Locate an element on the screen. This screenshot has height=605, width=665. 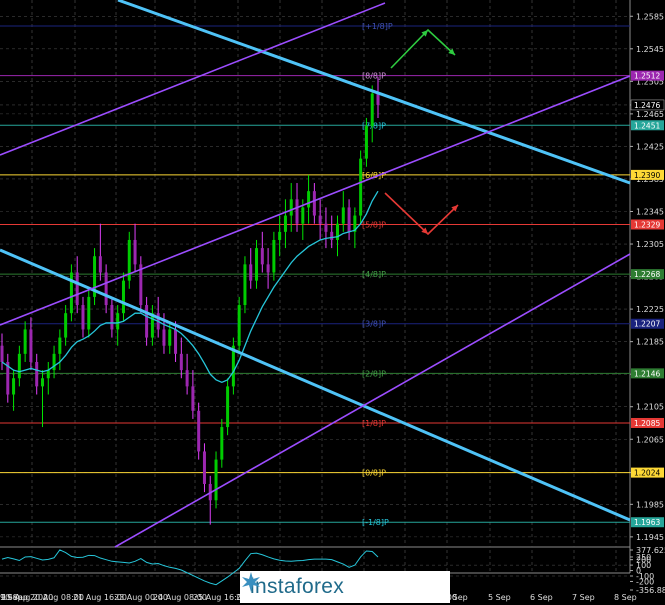
price-tick-label: 1.2545 is located at coordinates (650, 49).